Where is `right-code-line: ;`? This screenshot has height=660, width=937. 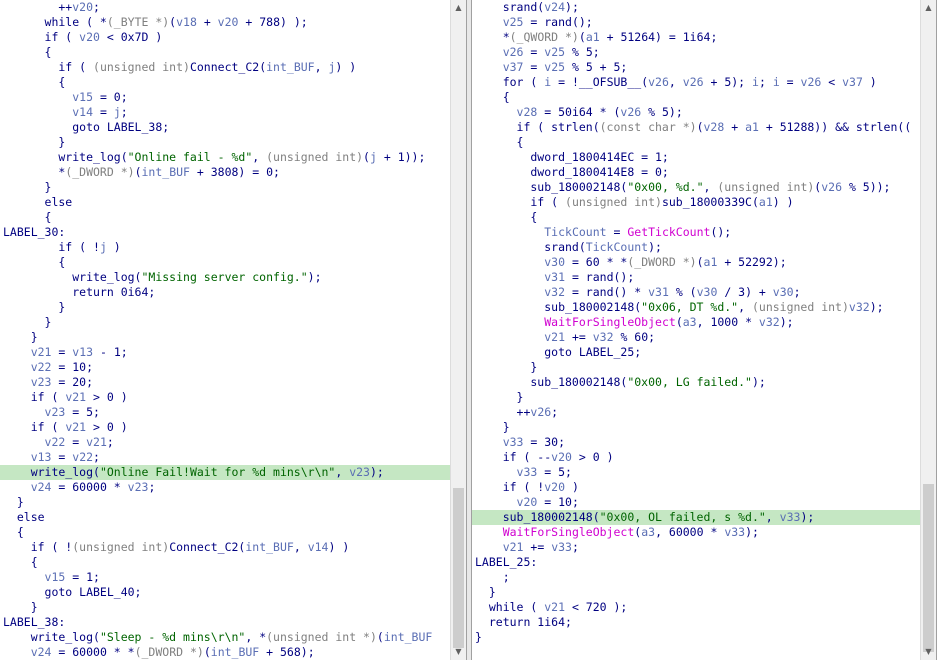 right-code-line: ; is located at coordinates (696, 577).